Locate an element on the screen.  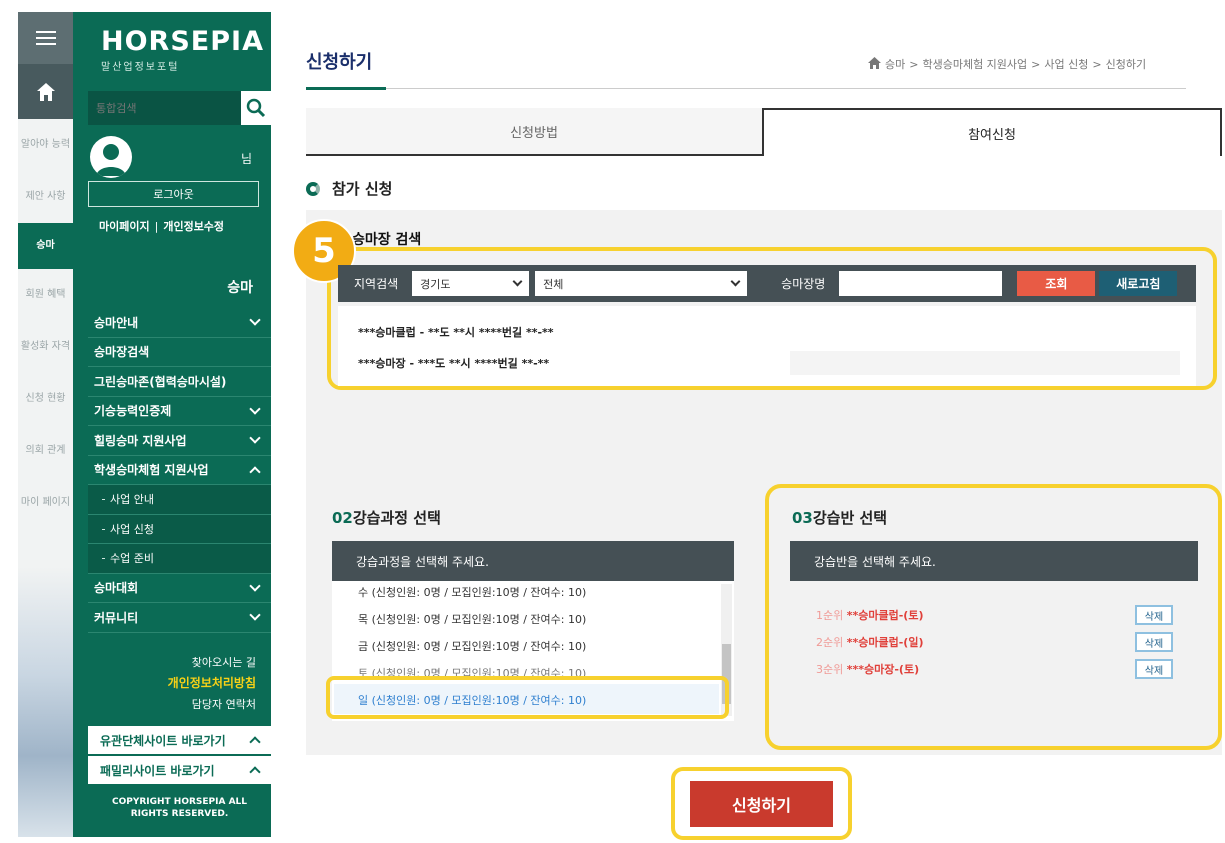
section-heading: 참가 신청 is located at coordinates (349, 188).